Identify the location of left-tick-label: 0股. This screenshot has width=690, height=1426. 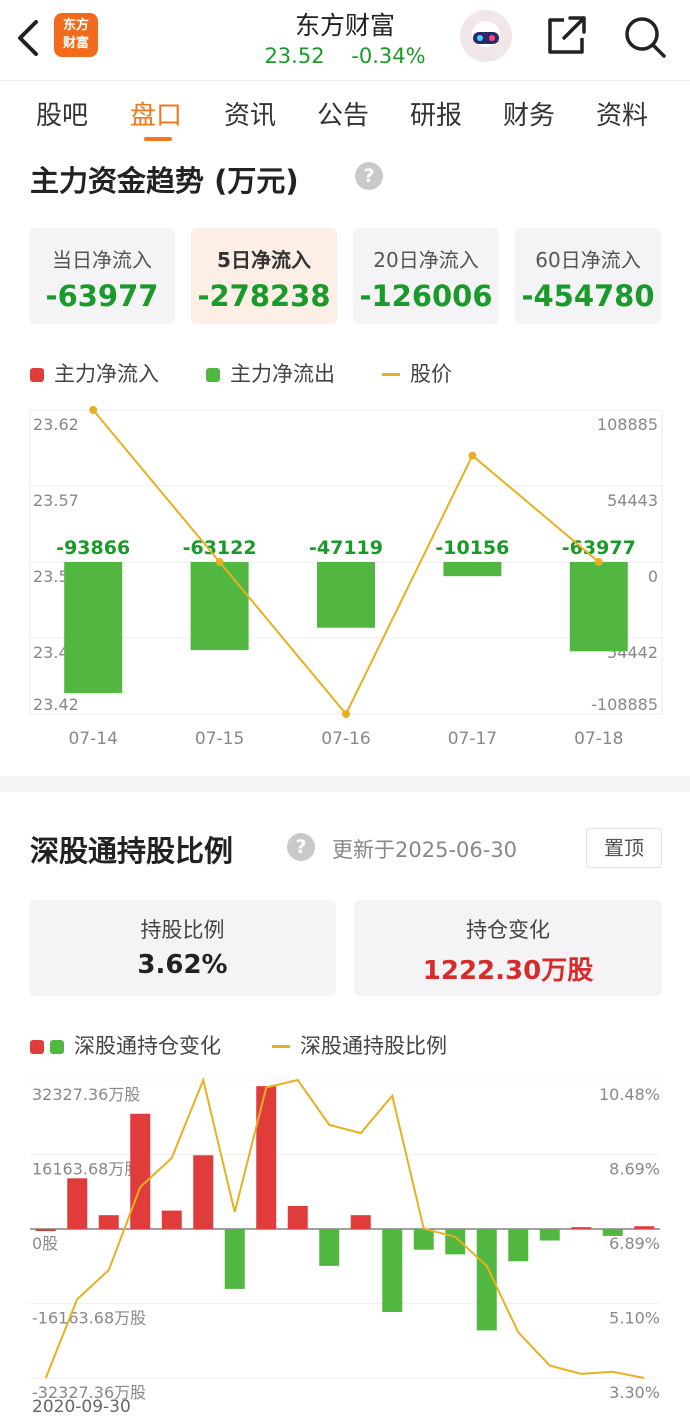
(45, 1243).